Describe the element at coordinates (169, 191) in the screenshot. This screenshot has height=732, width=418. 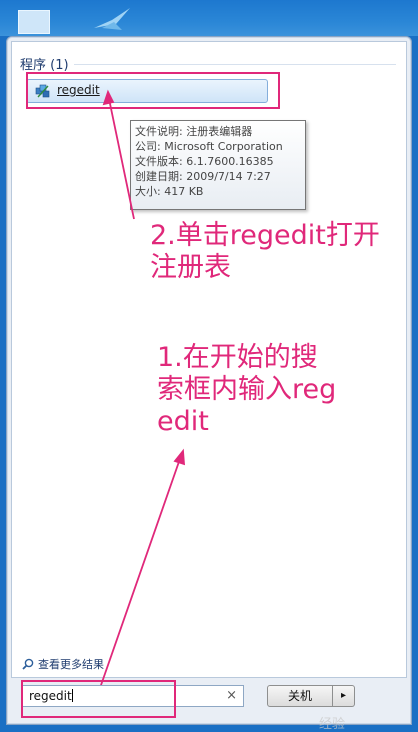
I see `tooltip-size: 大小: 417 KB` at that location.